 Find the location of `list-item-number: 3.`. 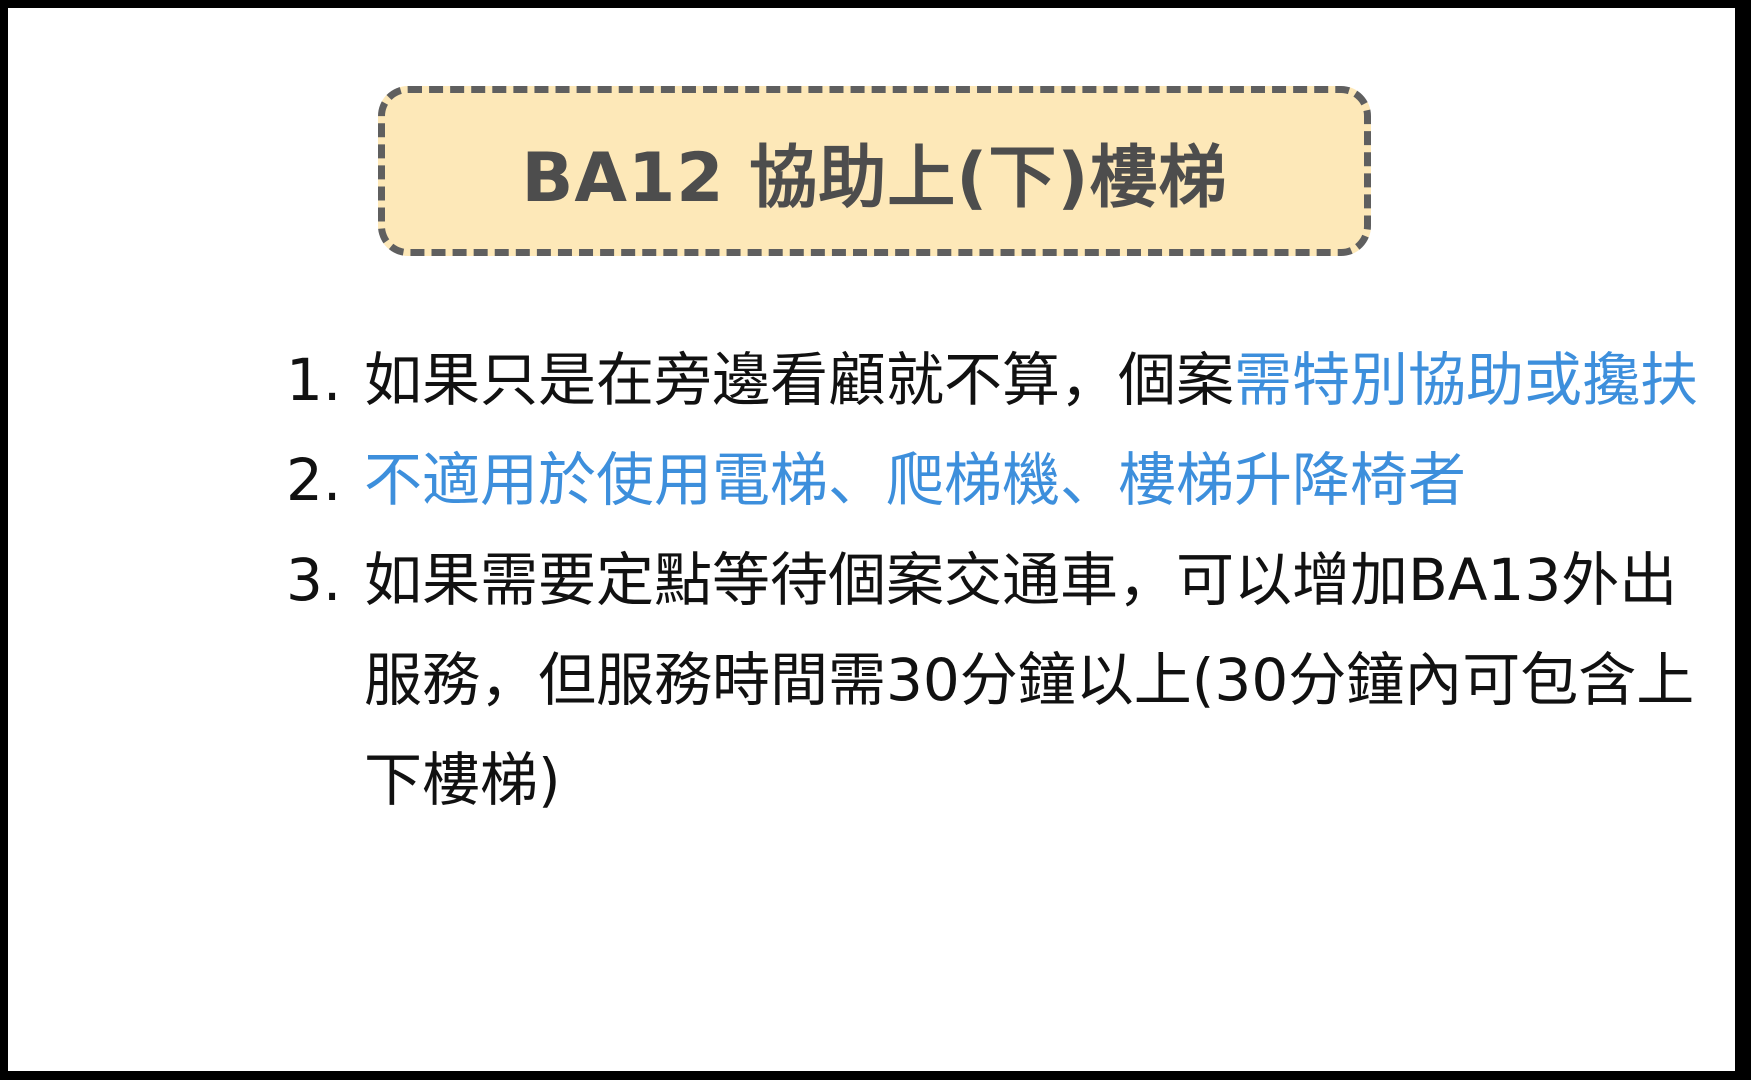

list-item-number: 3. is located at coordinates (314, 580).